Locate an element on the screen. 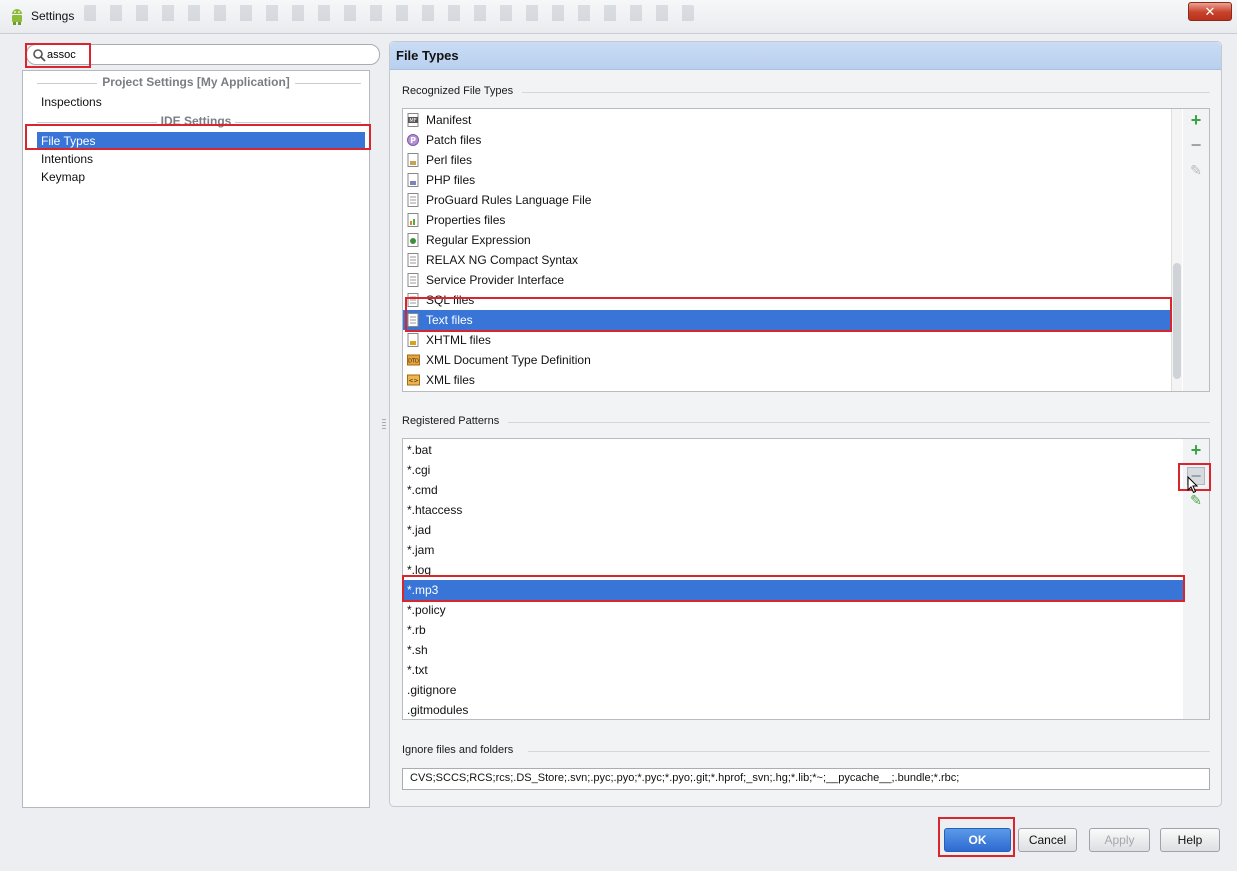 The height and width of the screenshot is (871, 1237). file-type-label: XHTML files is located at coordinates (458, 340).